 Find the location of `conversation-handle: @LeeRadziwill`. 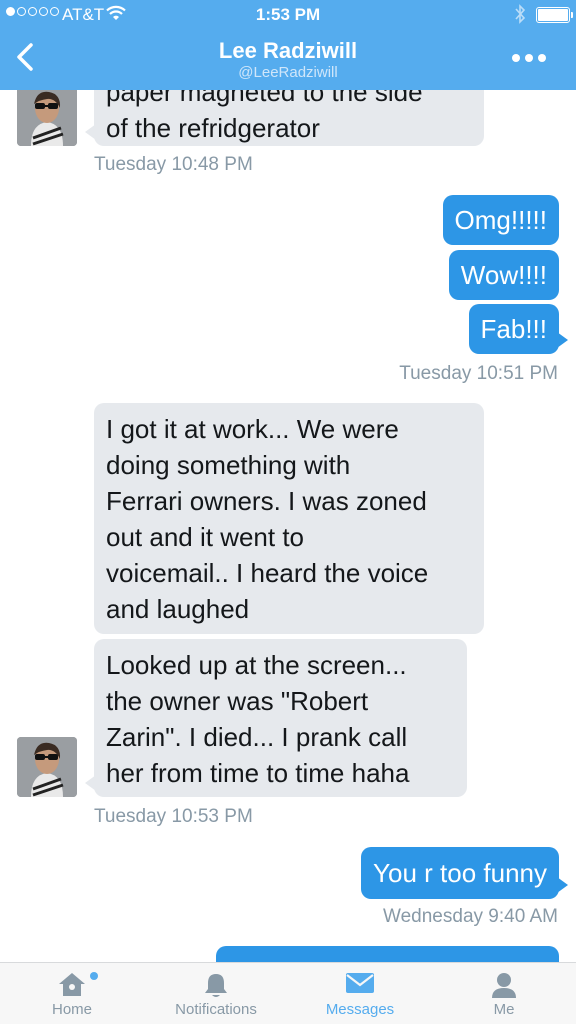

conversation-handle: @LeeRadziwill is located at coordinates (288, 72).